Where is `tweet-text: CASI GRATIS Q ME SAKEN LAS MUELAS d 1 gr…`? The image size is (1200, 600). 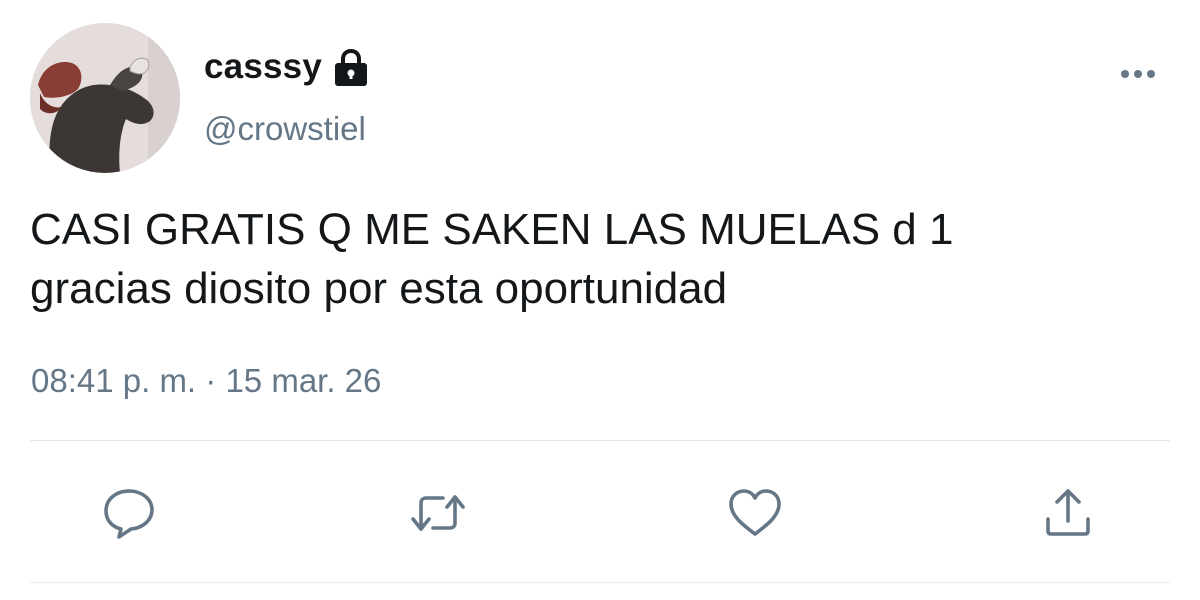
tweet-text: CASI GRATIS Q ME SAKEN LAS MUELAS d 1 gr… is located at coordinates (492, 259).